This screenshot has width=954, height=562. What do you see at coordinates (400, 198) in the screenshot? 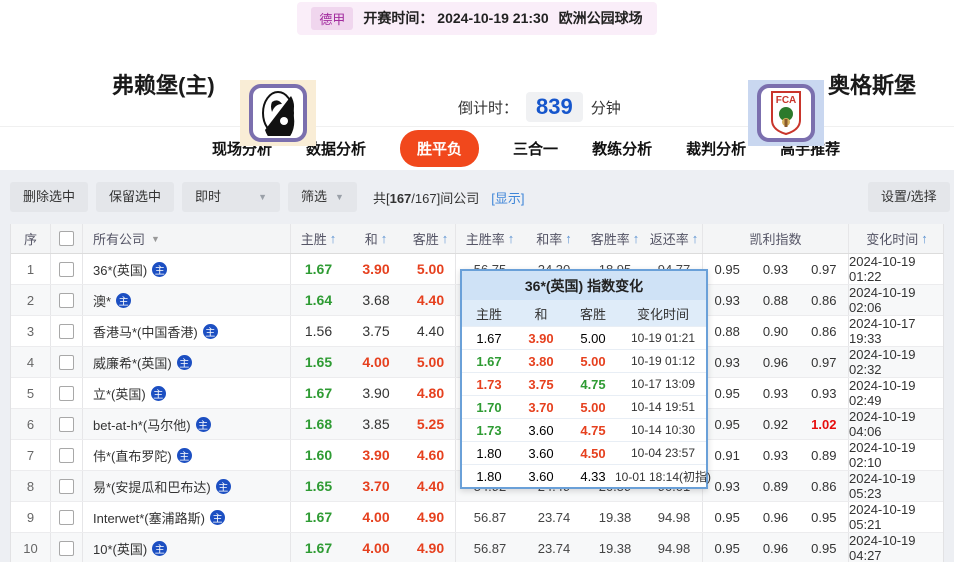
I see `company-count-current: 167` at bounding box center [400, 198].